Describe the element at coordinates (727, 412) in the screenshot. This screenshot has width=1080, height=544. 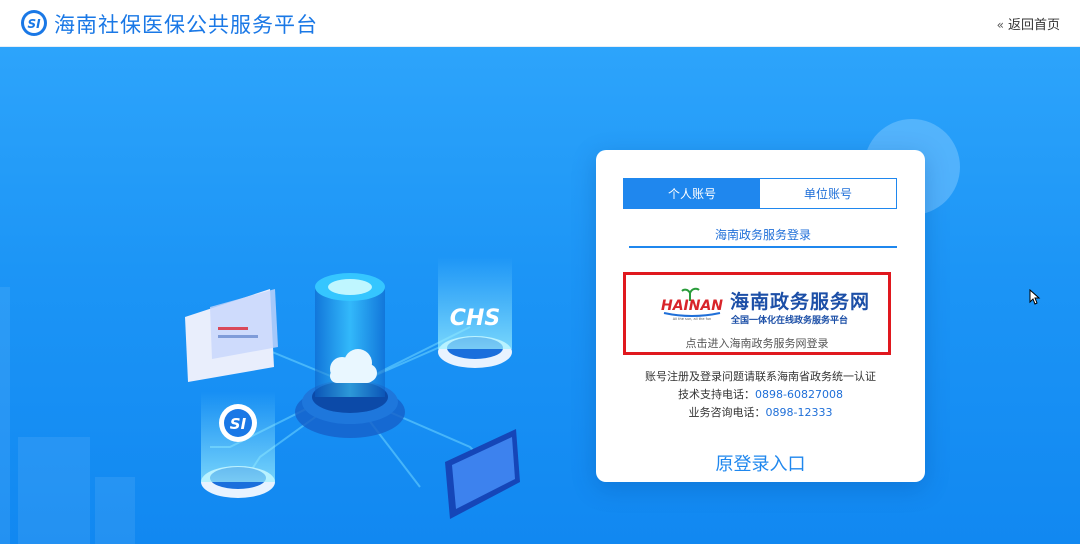
I see `business-label: 业务咨询电话：` at that location.